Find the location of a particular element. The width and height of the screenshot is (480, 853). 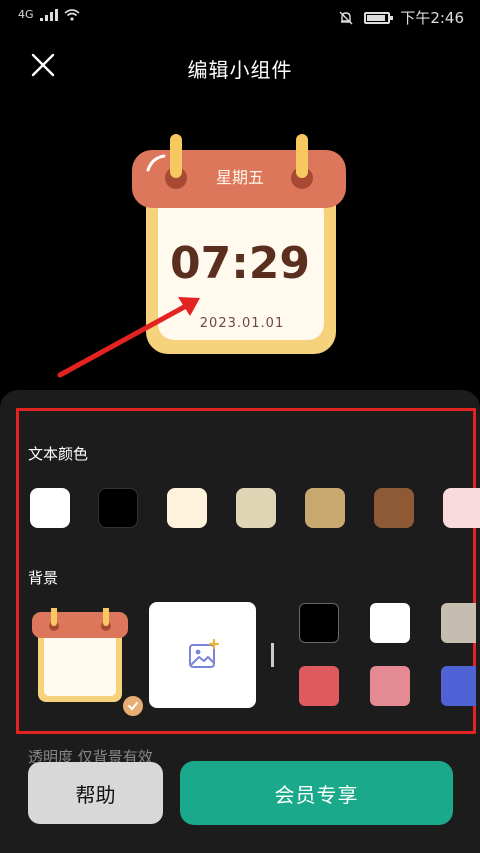

status-bar: 4G 下午2:46 is located at coordinates (240, 17).